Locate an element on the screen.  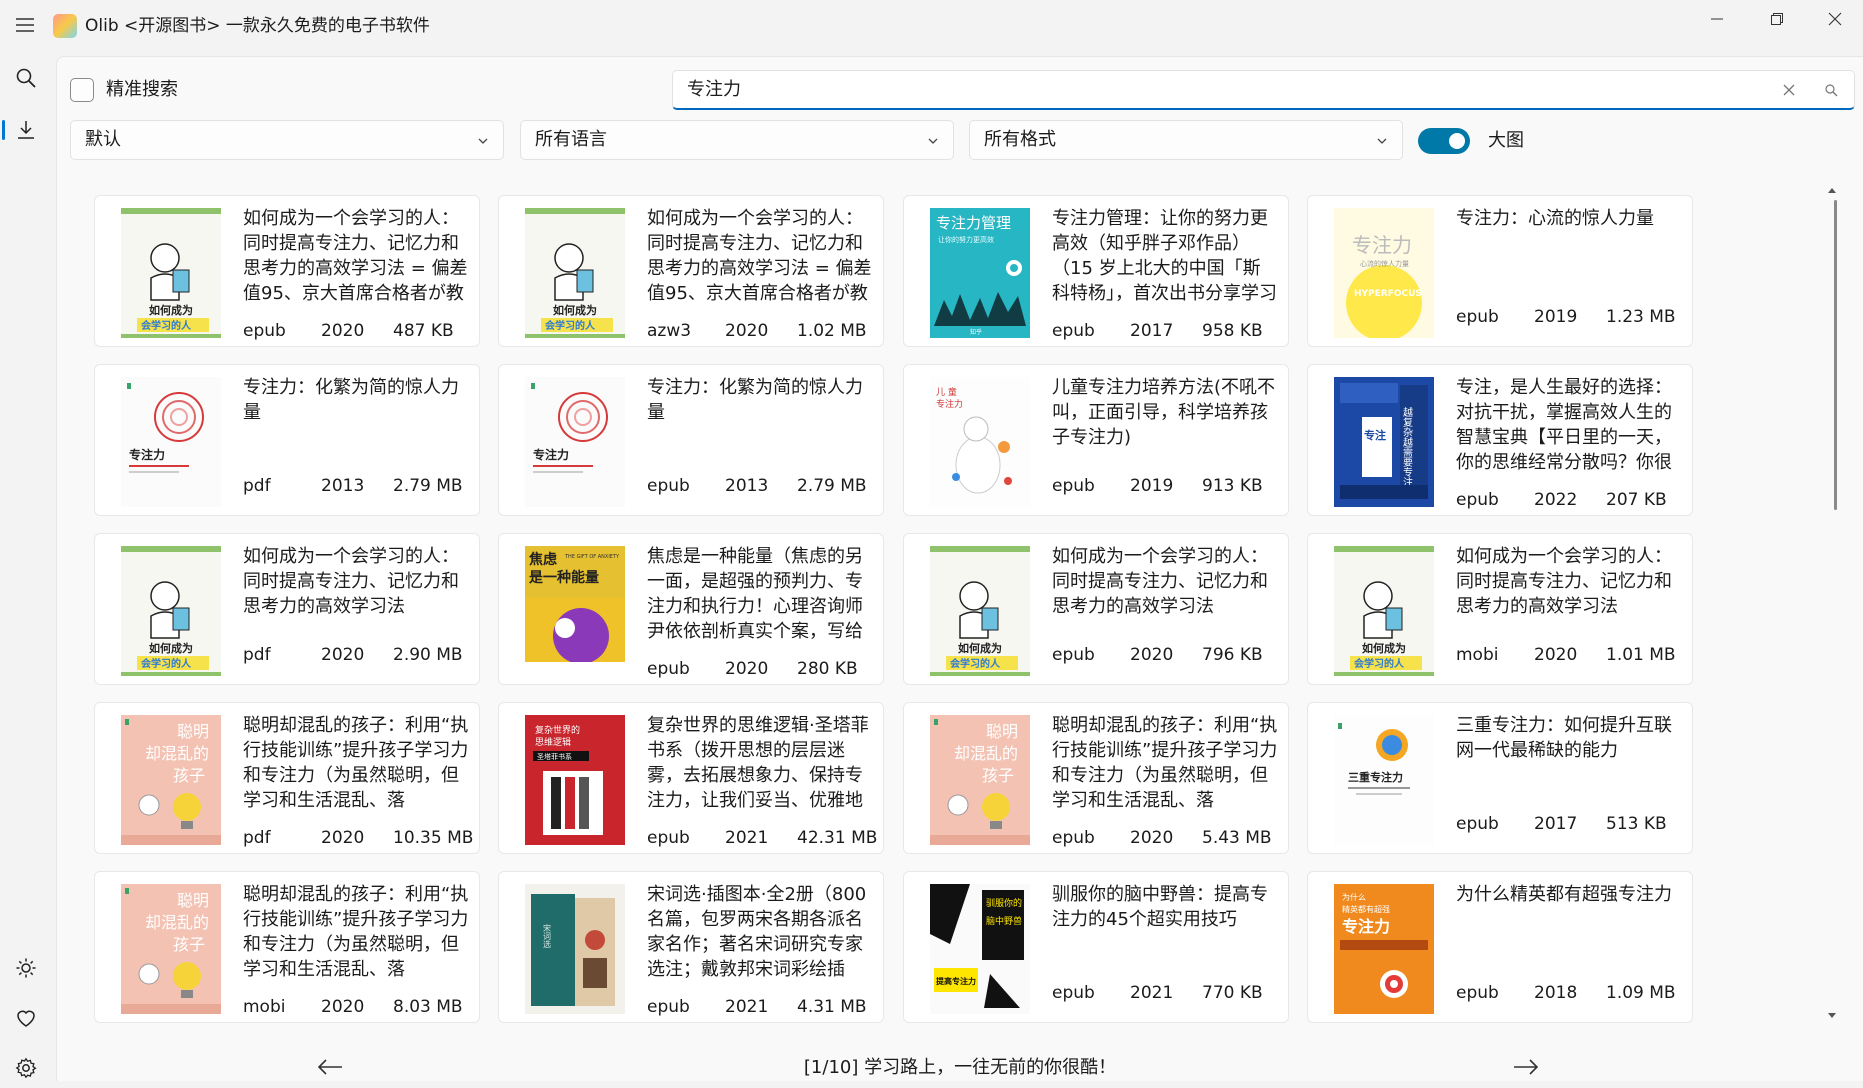
sort-value: 默认 is located at coordinates (103, 139).